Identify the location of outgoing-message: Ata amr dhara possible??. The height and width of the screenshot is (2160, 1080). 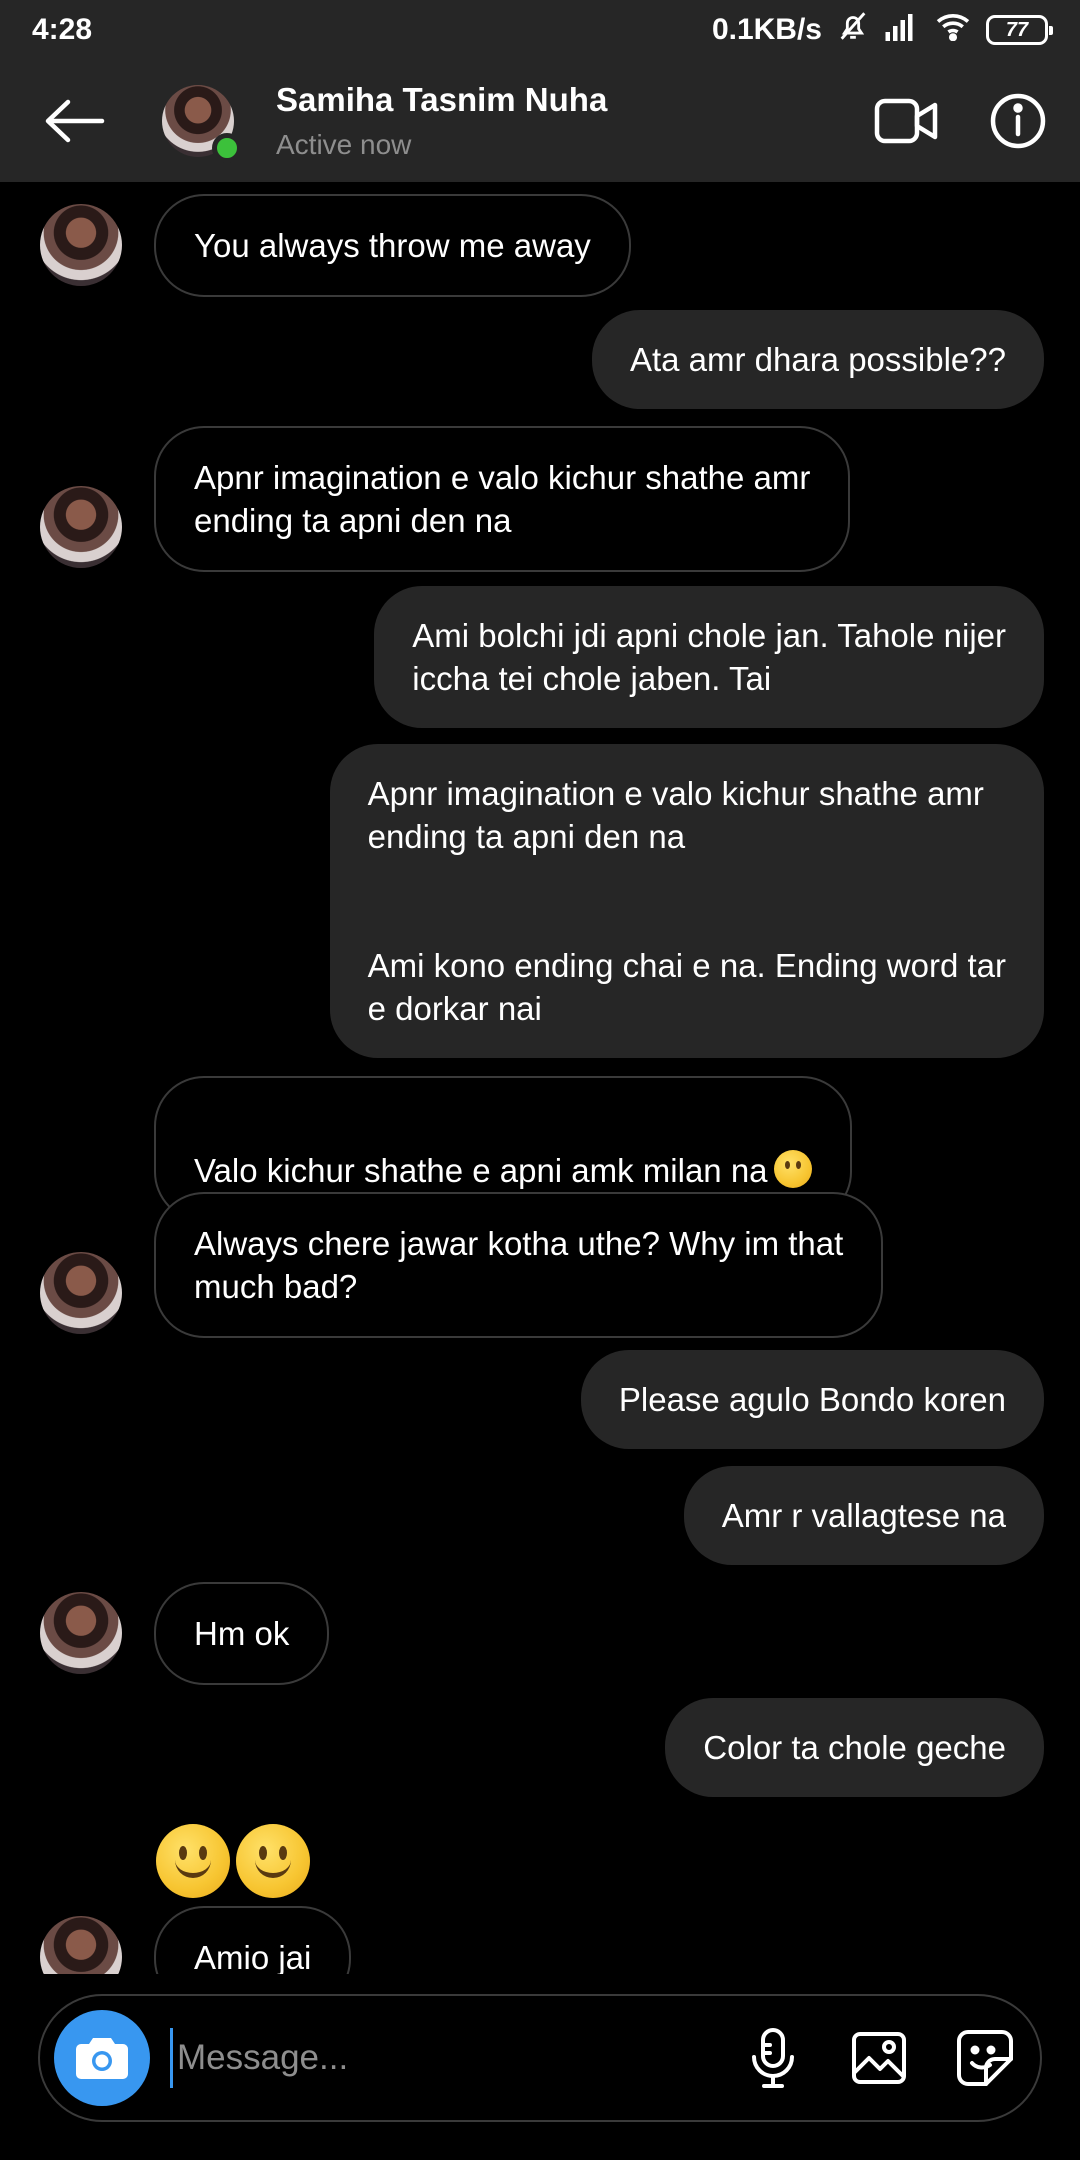
(817, 359).